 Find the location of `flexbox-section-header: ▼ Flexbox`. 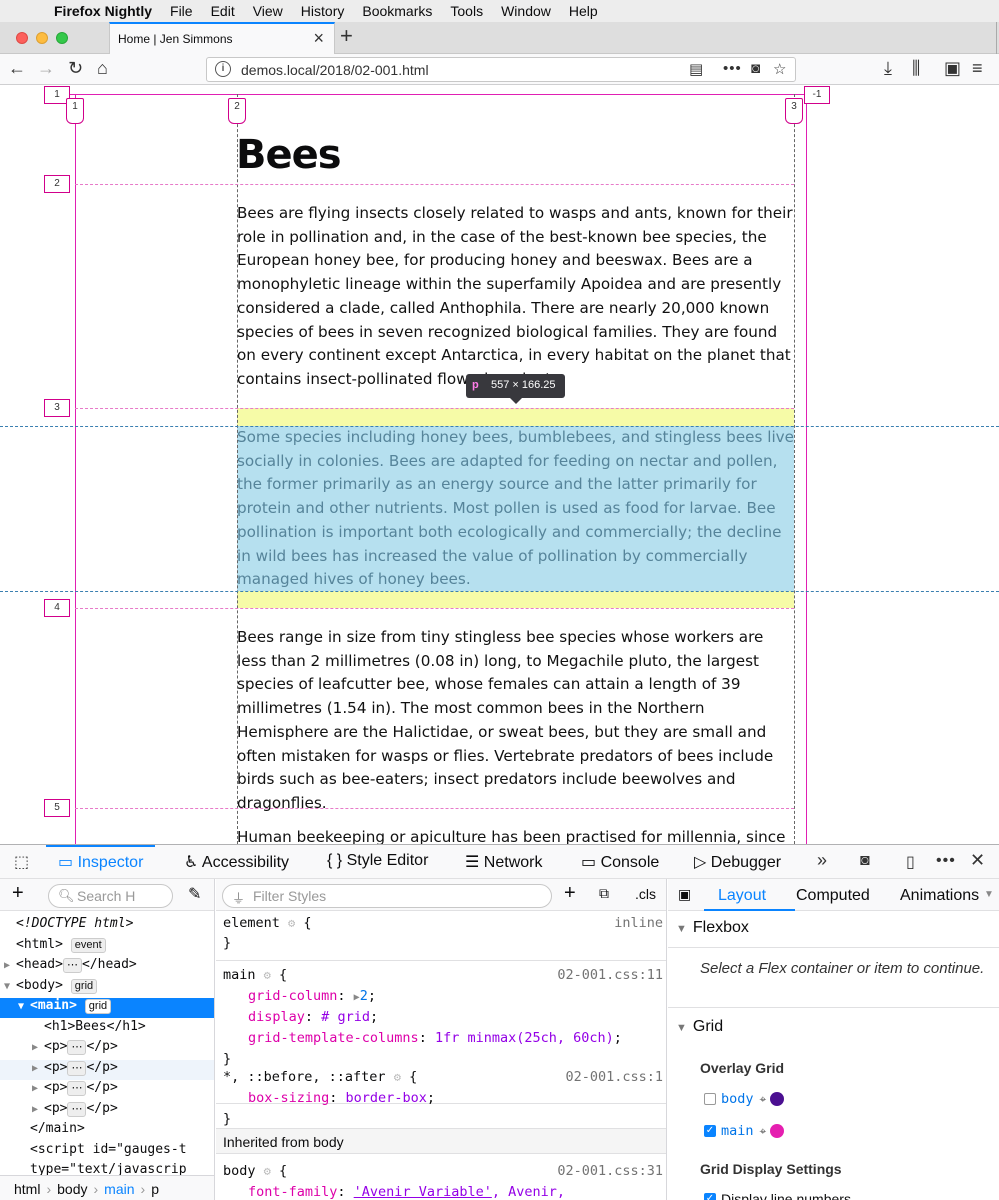

flexbox-section-header: ▼ Flexbox is located at coordinates (712, 928).